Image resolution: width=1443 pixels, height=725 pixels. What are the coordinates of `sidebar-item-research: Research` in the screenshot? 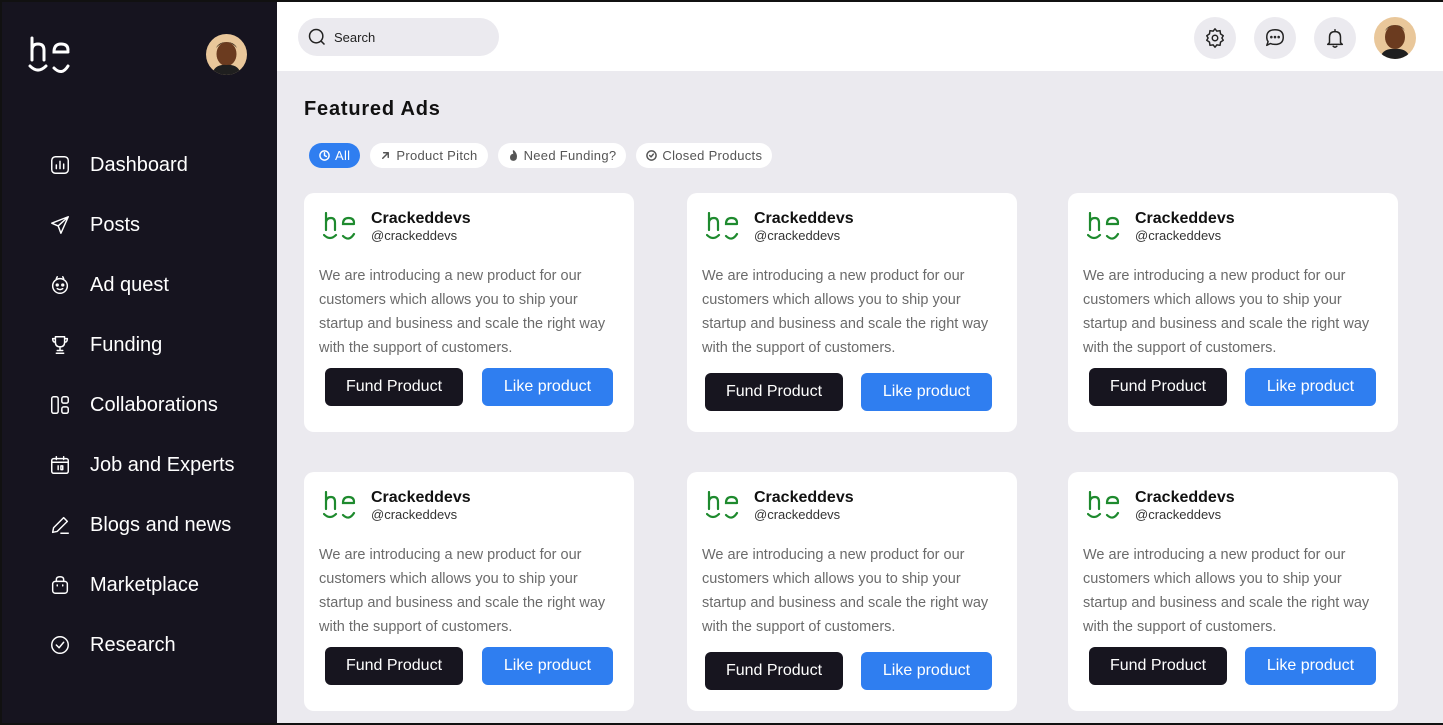 It's located at (141, 645).